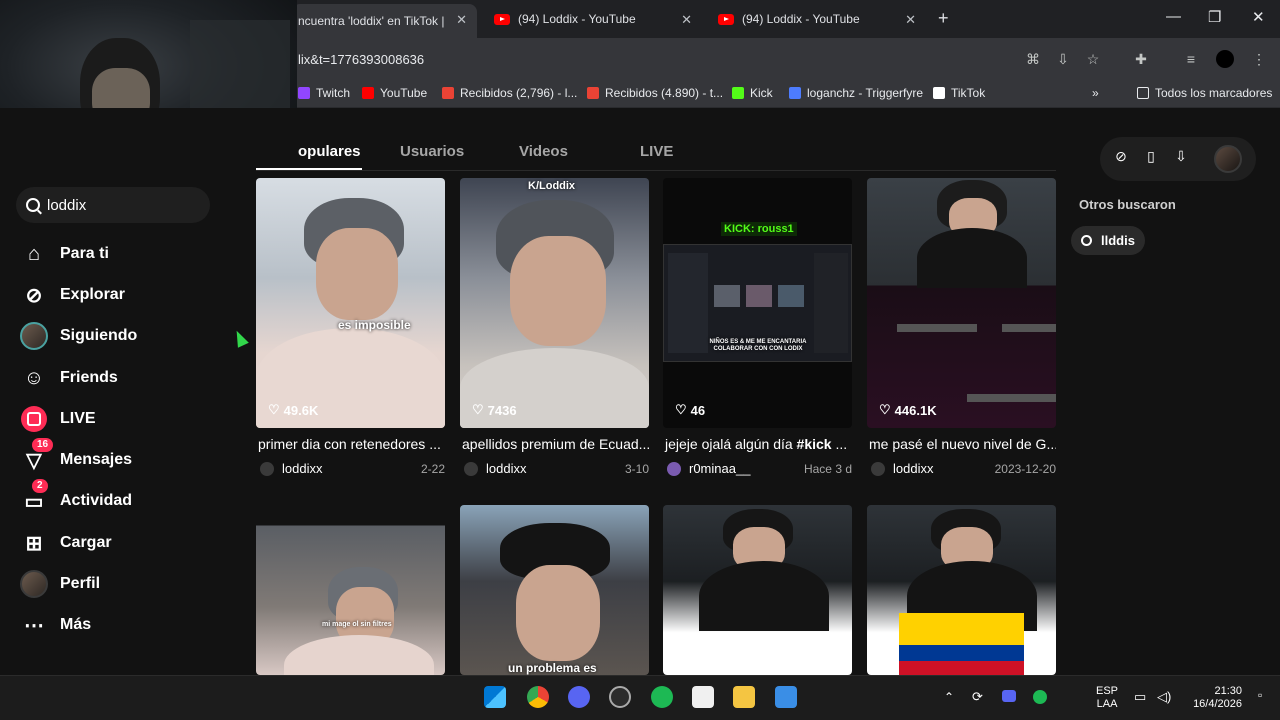  Describe the element at coordinates (502, 19) in the screenshot. I see `youtube-icon` at that location.